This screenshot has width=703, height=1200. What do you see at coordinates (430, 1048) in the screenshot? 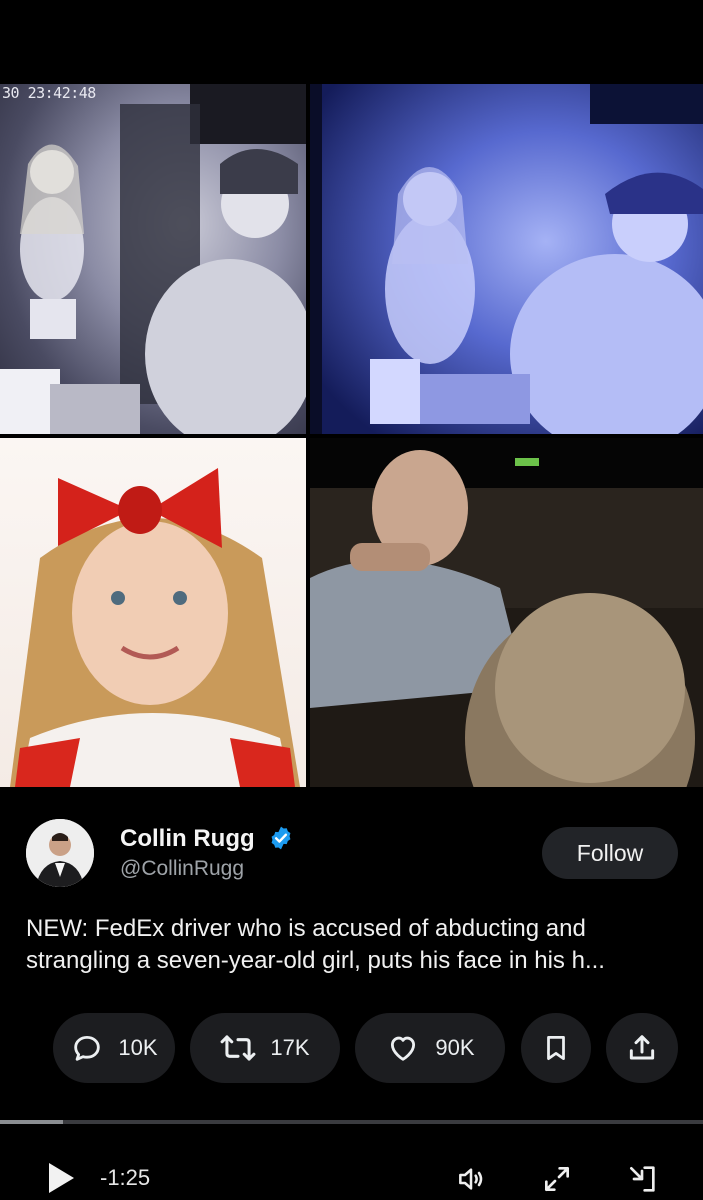
I see `like-button: 90K` at bounding box center [430, 1048].